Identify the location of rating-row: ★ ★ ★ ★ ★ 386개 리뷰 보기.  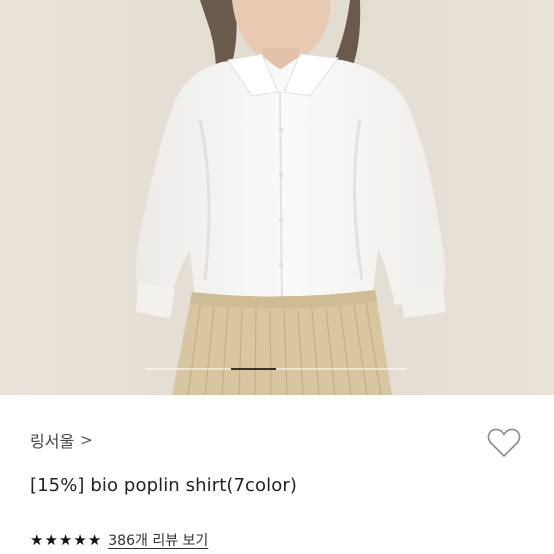
(119, 540).